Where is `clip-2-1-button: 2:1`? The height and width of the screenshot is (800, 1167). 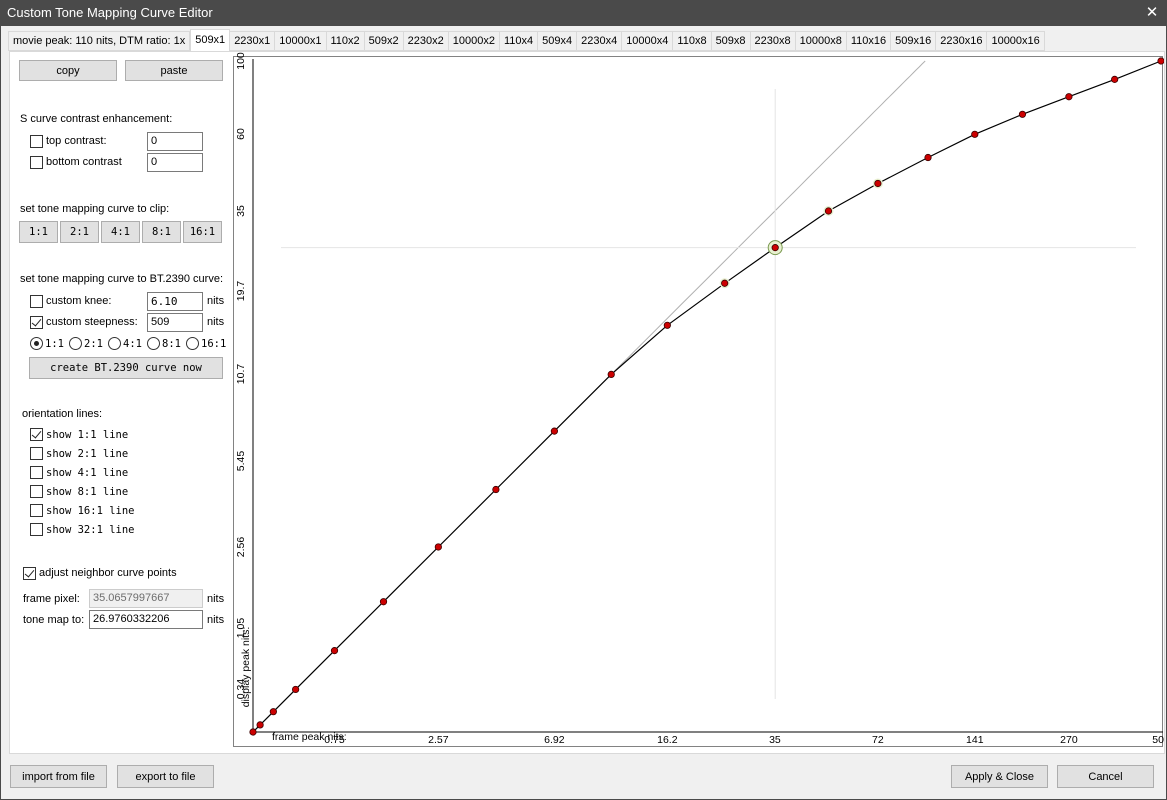
clip-2-1-button: 2:1 is located at coordinates (79, 232).